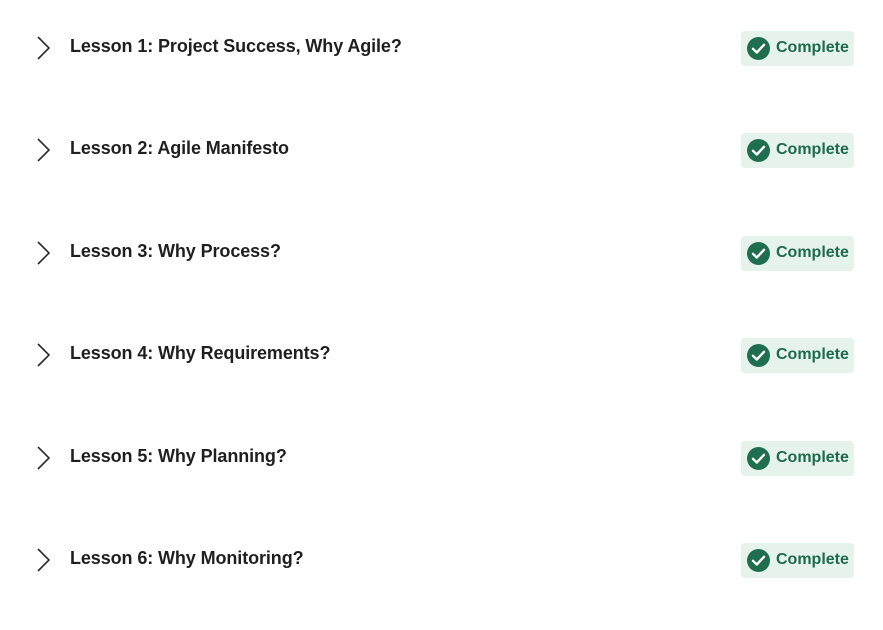 The height and width of the screenshot is (630, 883). I want to click on lesson-title: Lesson 5: Why Planning?, so click(178, 456).